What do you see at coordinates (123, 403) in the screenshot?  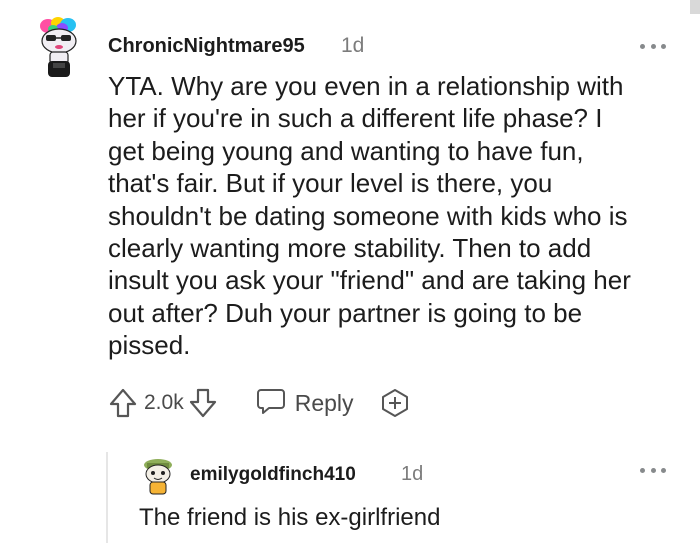 I see `upvote-arrow-icon` at bounding box center [123, 403].